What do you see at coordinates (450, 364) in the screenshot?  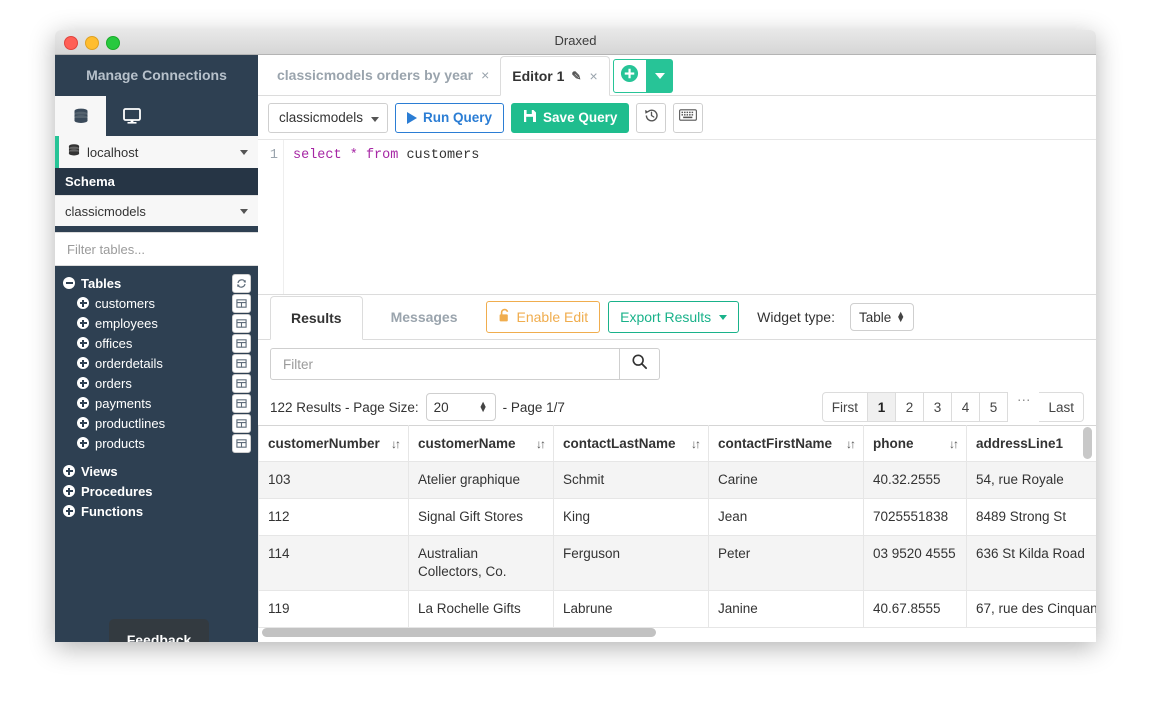 I see `results-filter-input` at bounding box center [450, 364].